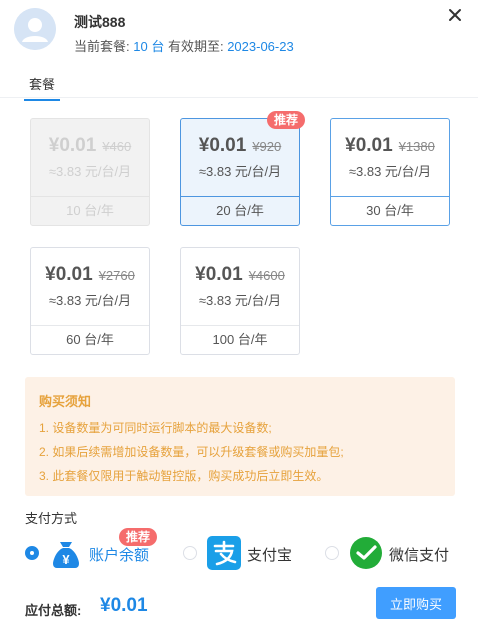 This screenshot has width=478, height=637. I want to click on expiry-label: 有效期至:, so click(195, 46).